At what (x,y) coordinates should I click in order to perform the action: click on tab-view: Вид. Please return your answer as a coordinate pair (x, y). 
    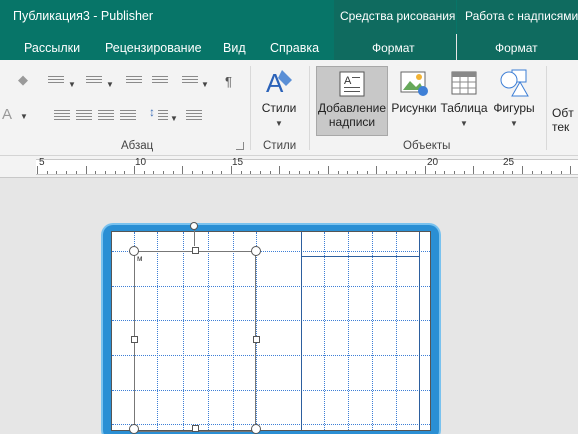
    Looking at the image, I should click on (234, 48).